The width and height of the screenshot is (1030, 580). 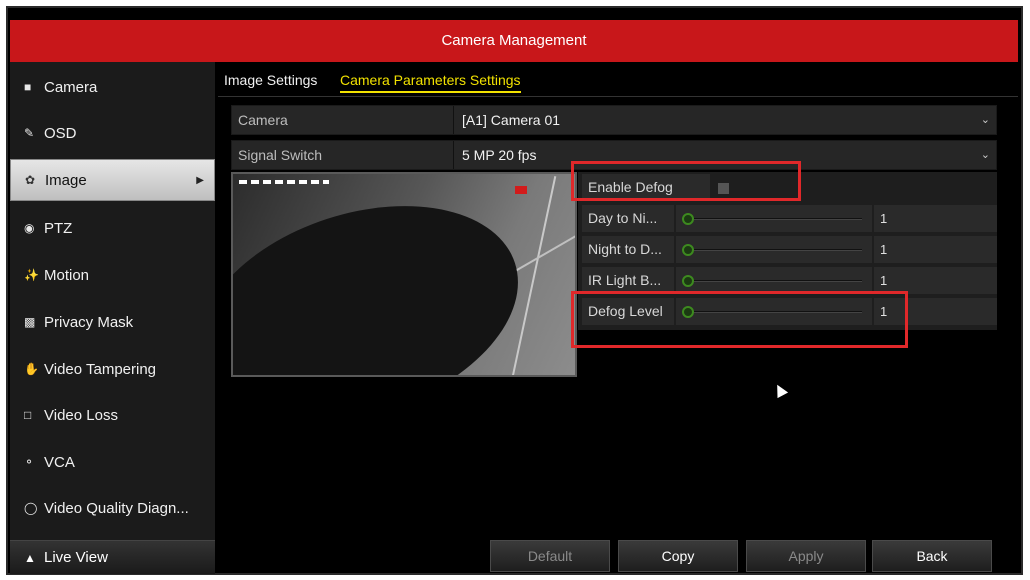 I want to click on copy-button: Copy, so click(x=678, y=556).